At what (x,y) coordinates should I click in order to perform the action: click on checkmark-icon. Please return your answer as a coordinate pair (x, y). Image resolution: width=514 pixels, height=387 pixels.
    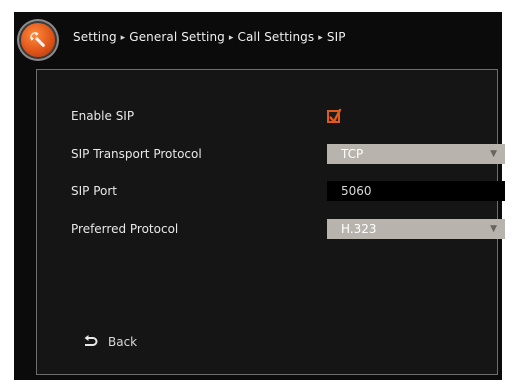
    Looking at the image, I should click on (335, 115).